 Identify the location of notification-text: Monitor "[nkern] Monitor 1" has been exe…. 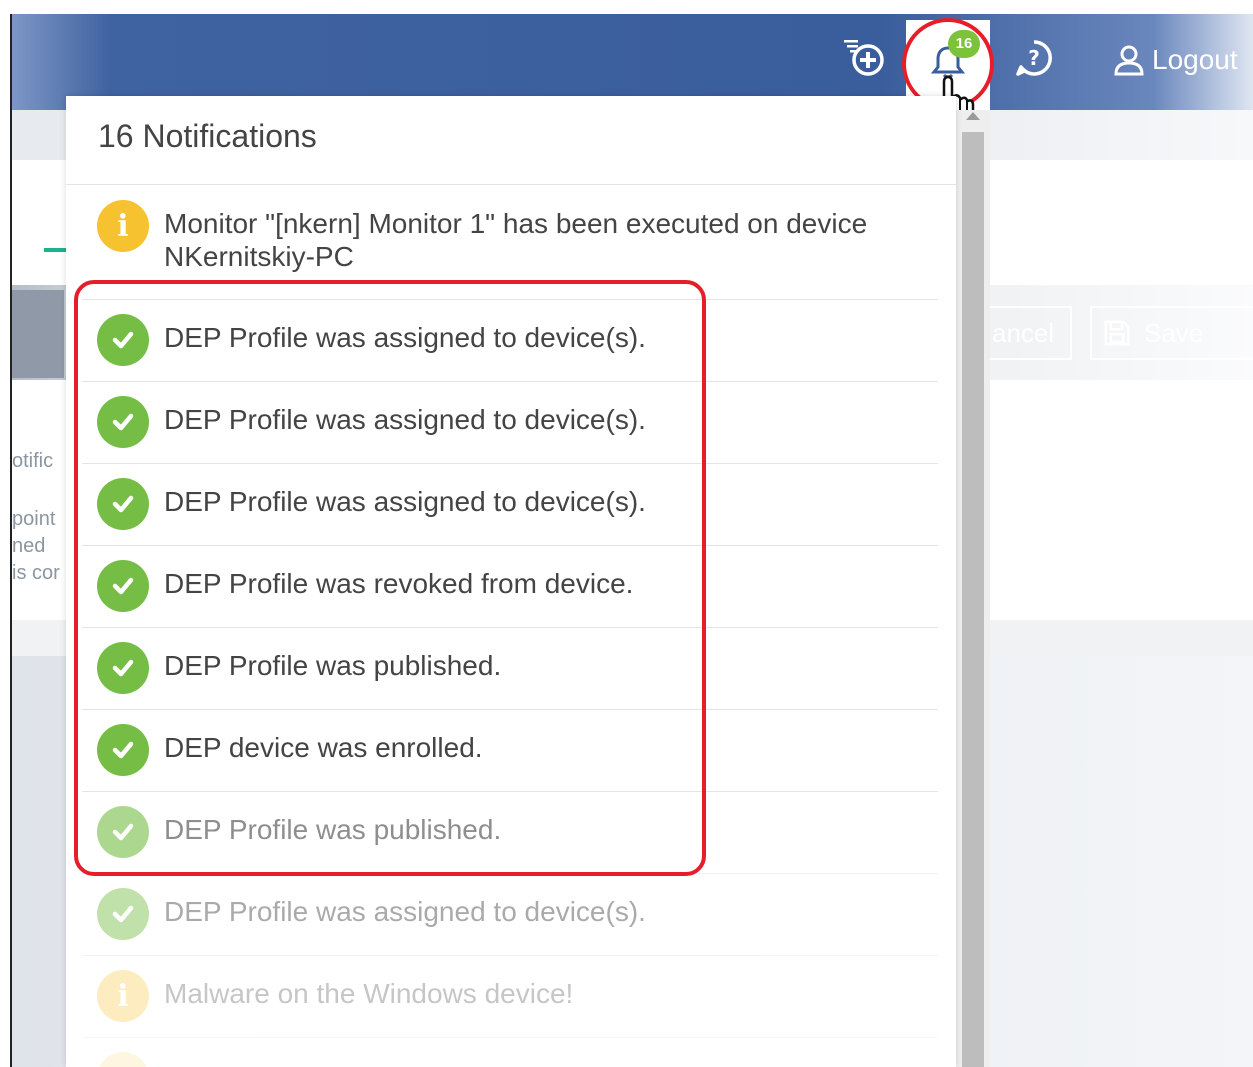
(516, 223).